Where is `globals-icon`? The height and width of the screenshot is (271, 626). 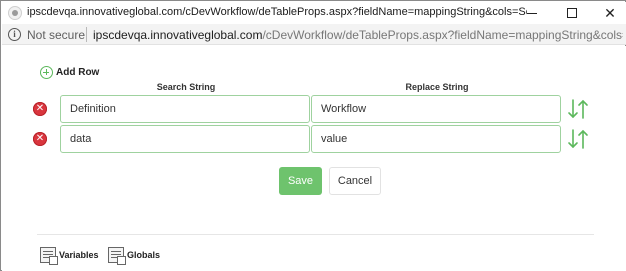
globals-icon is located at coordinates (117, 256).